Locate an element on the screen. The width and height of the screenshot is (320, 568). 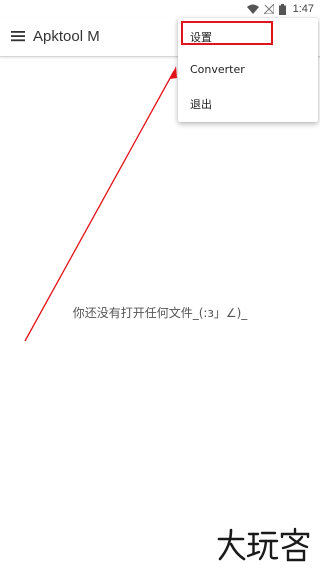
annotation-highlight-box is located at coordinates (227, 33).